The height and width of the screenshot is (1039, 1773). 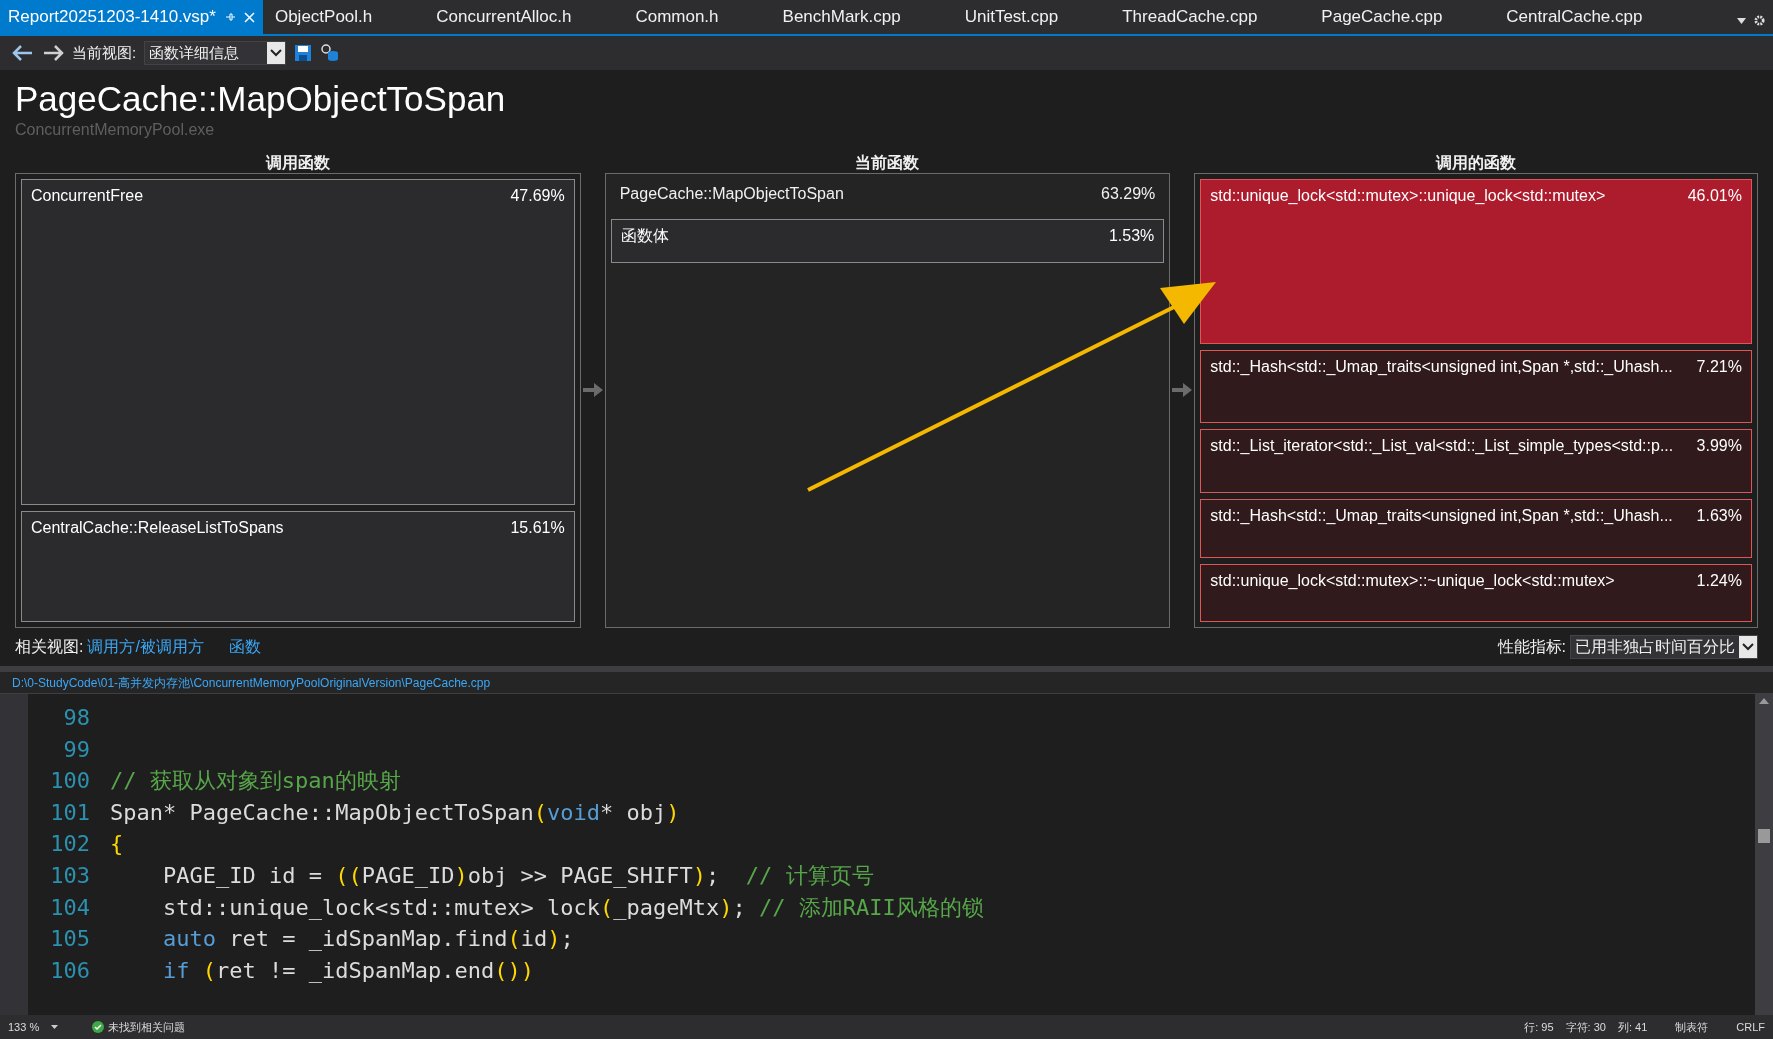 I want to click on function-percent: 1.24%, so click(x=1719, y=581).